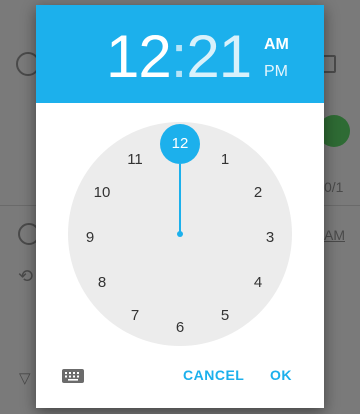 The width and height of the screenshot is (360, 414). Describe the element at coordinates (135, 160) in the screenshot. I see `dial-number-11: 11` at that location.